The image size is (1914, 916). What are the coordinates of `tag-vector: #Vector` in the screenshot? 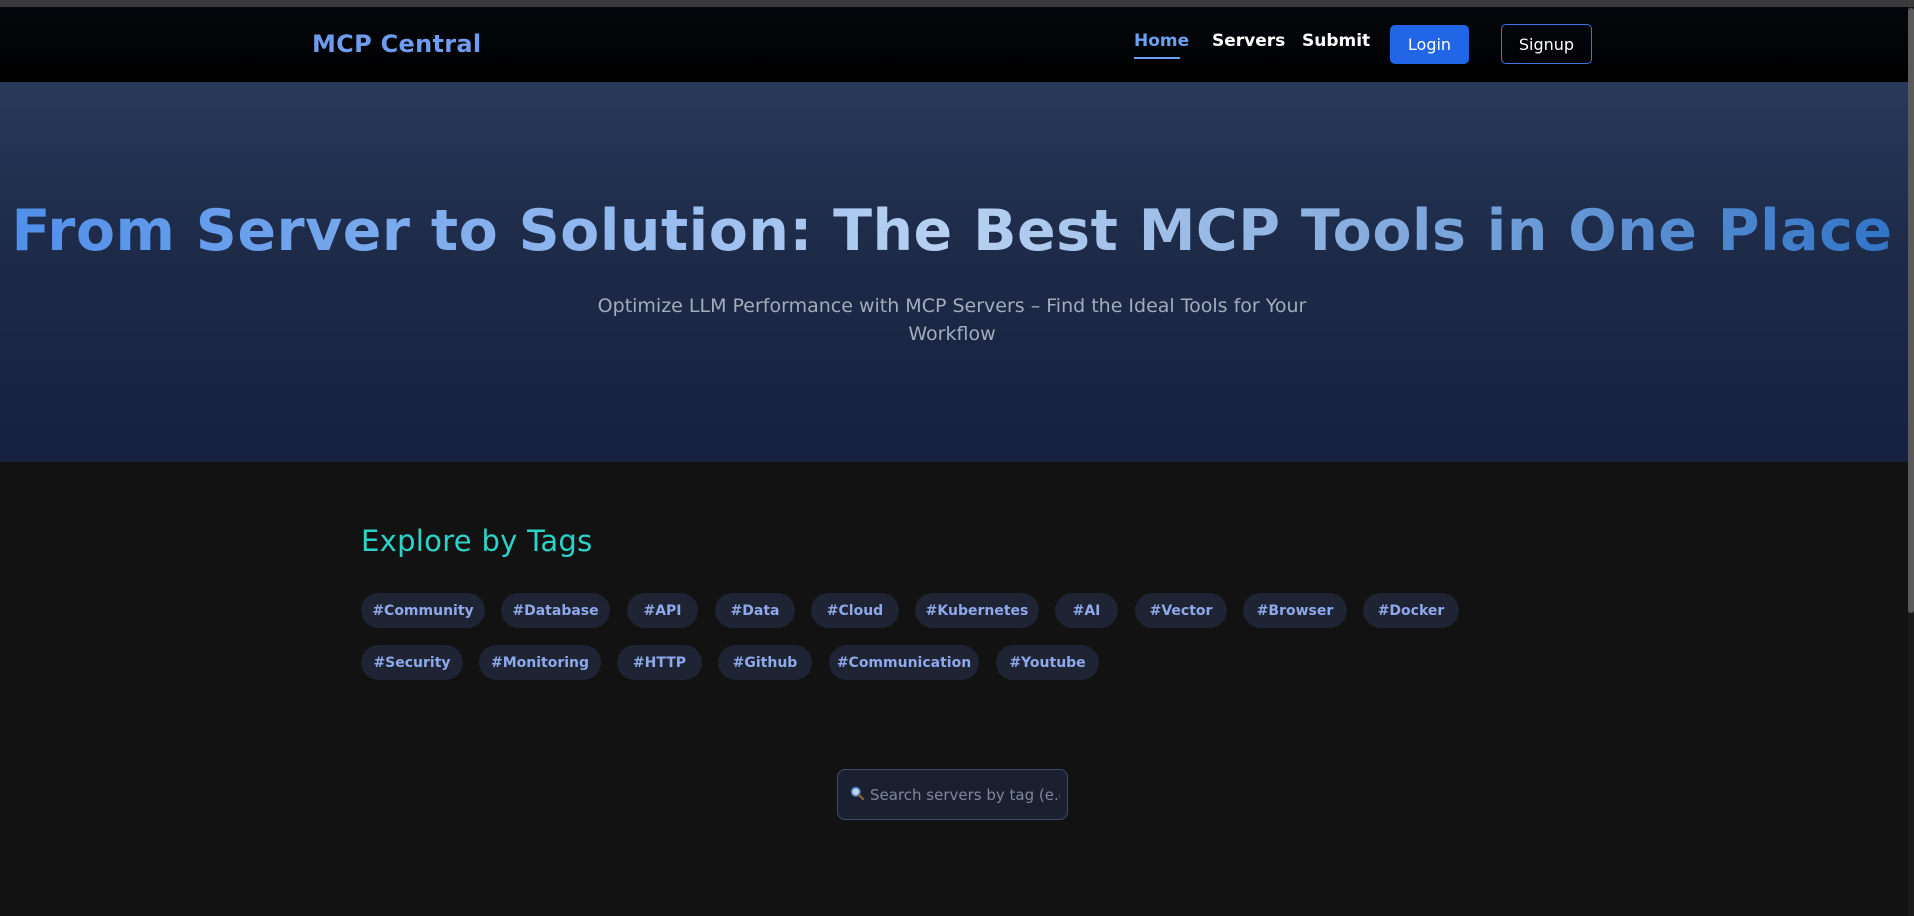 It's located at (1181, 610).